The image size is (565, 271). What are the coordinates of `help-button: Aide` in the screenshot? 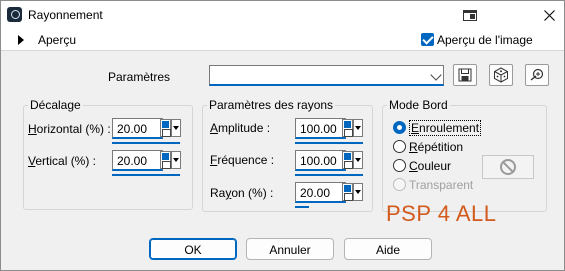 It's located at (388, 249).